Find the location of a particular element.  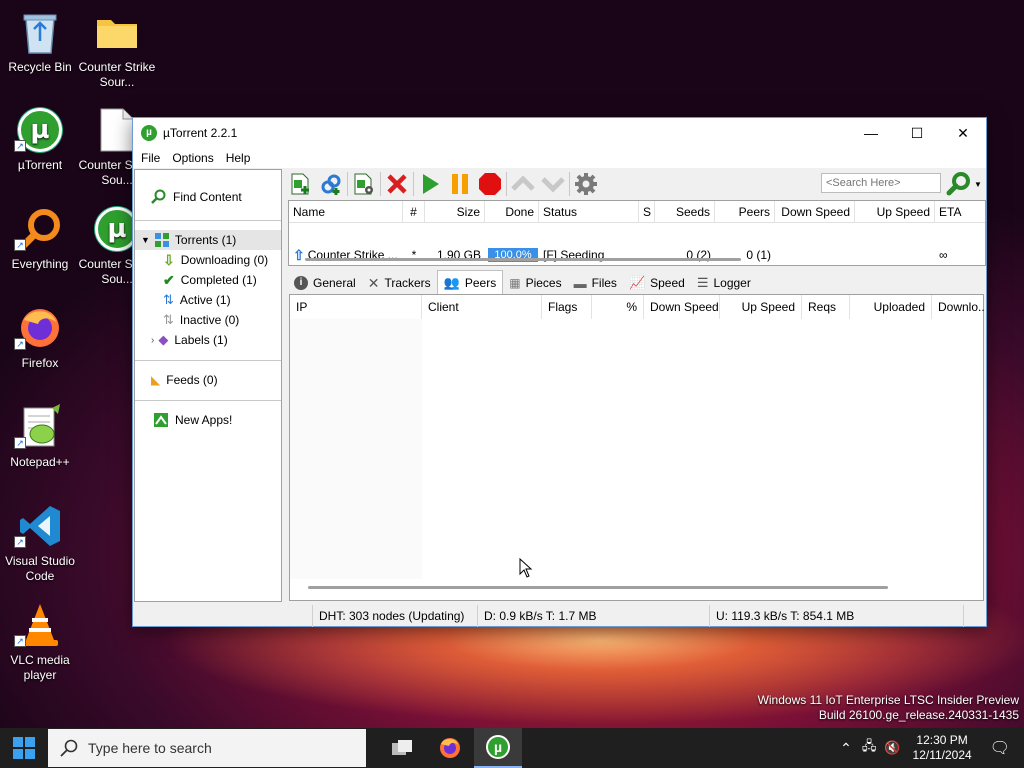

column-up-speed: Up Speed is located at coordinates (895, 212).